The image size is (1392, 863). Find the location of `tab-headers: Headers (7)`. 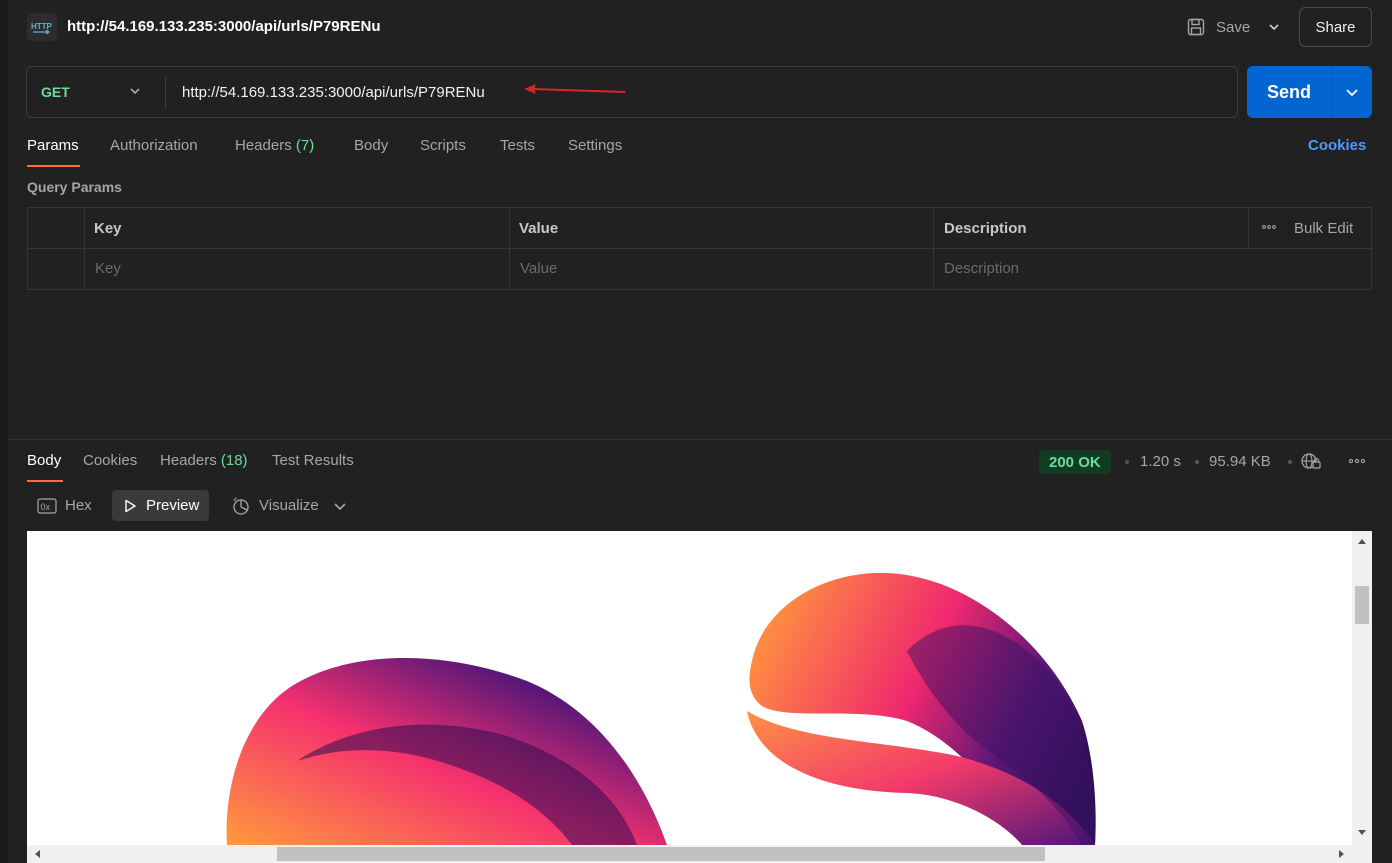

tab-headers: Headers (7) is located at coordinates (274, 145).